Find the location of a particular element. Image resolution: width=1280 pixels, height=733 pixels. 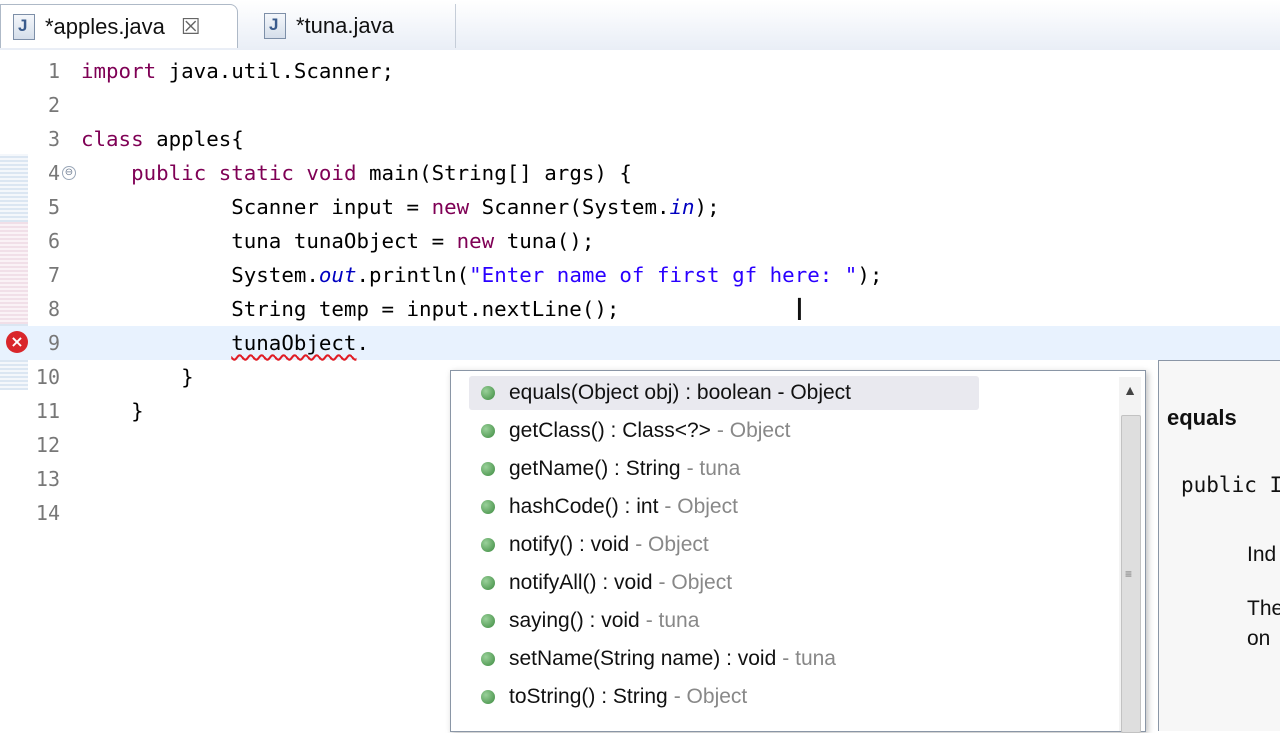

javadoc-title: equals is located at coordinates (1202, 417).